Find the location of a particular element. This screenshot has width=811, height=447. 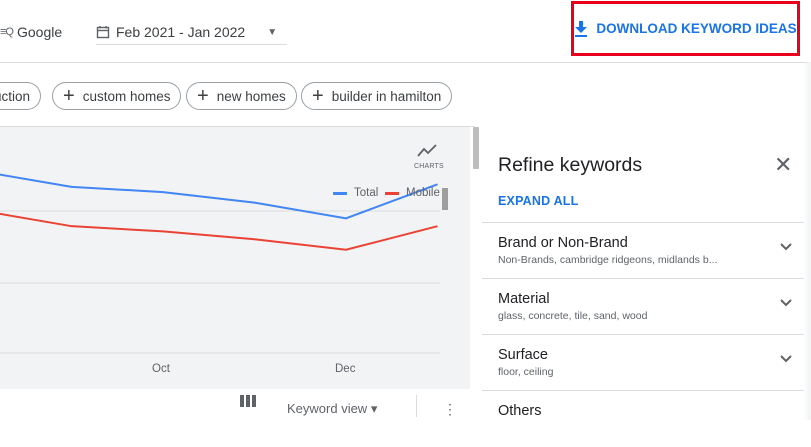

calendar-icon is located at coordinates (103, 32).